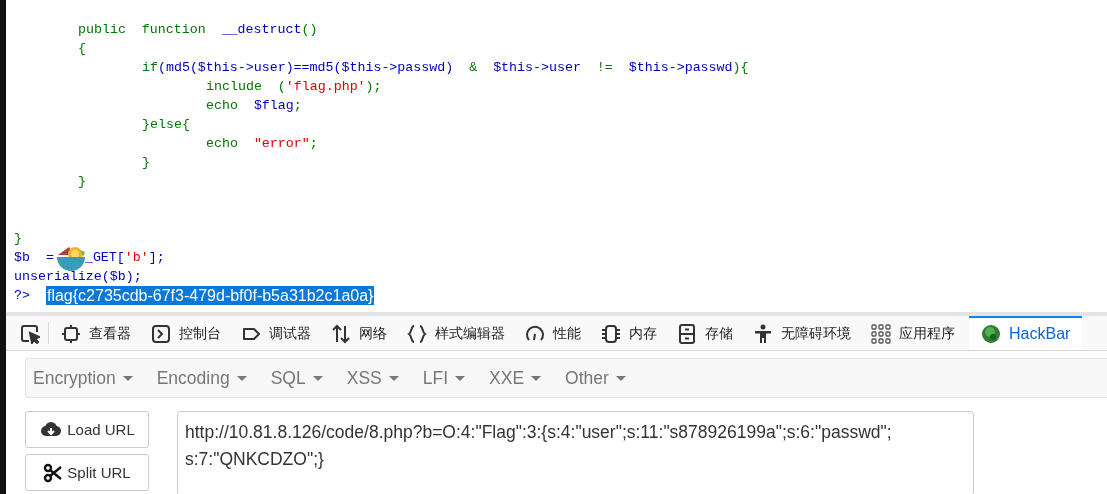 This screenshot has width=1107, height=494. Describe the element at coordinates (802, 333) in the screenshot. I see `devtools-tab: 无障碍环境` at that location.